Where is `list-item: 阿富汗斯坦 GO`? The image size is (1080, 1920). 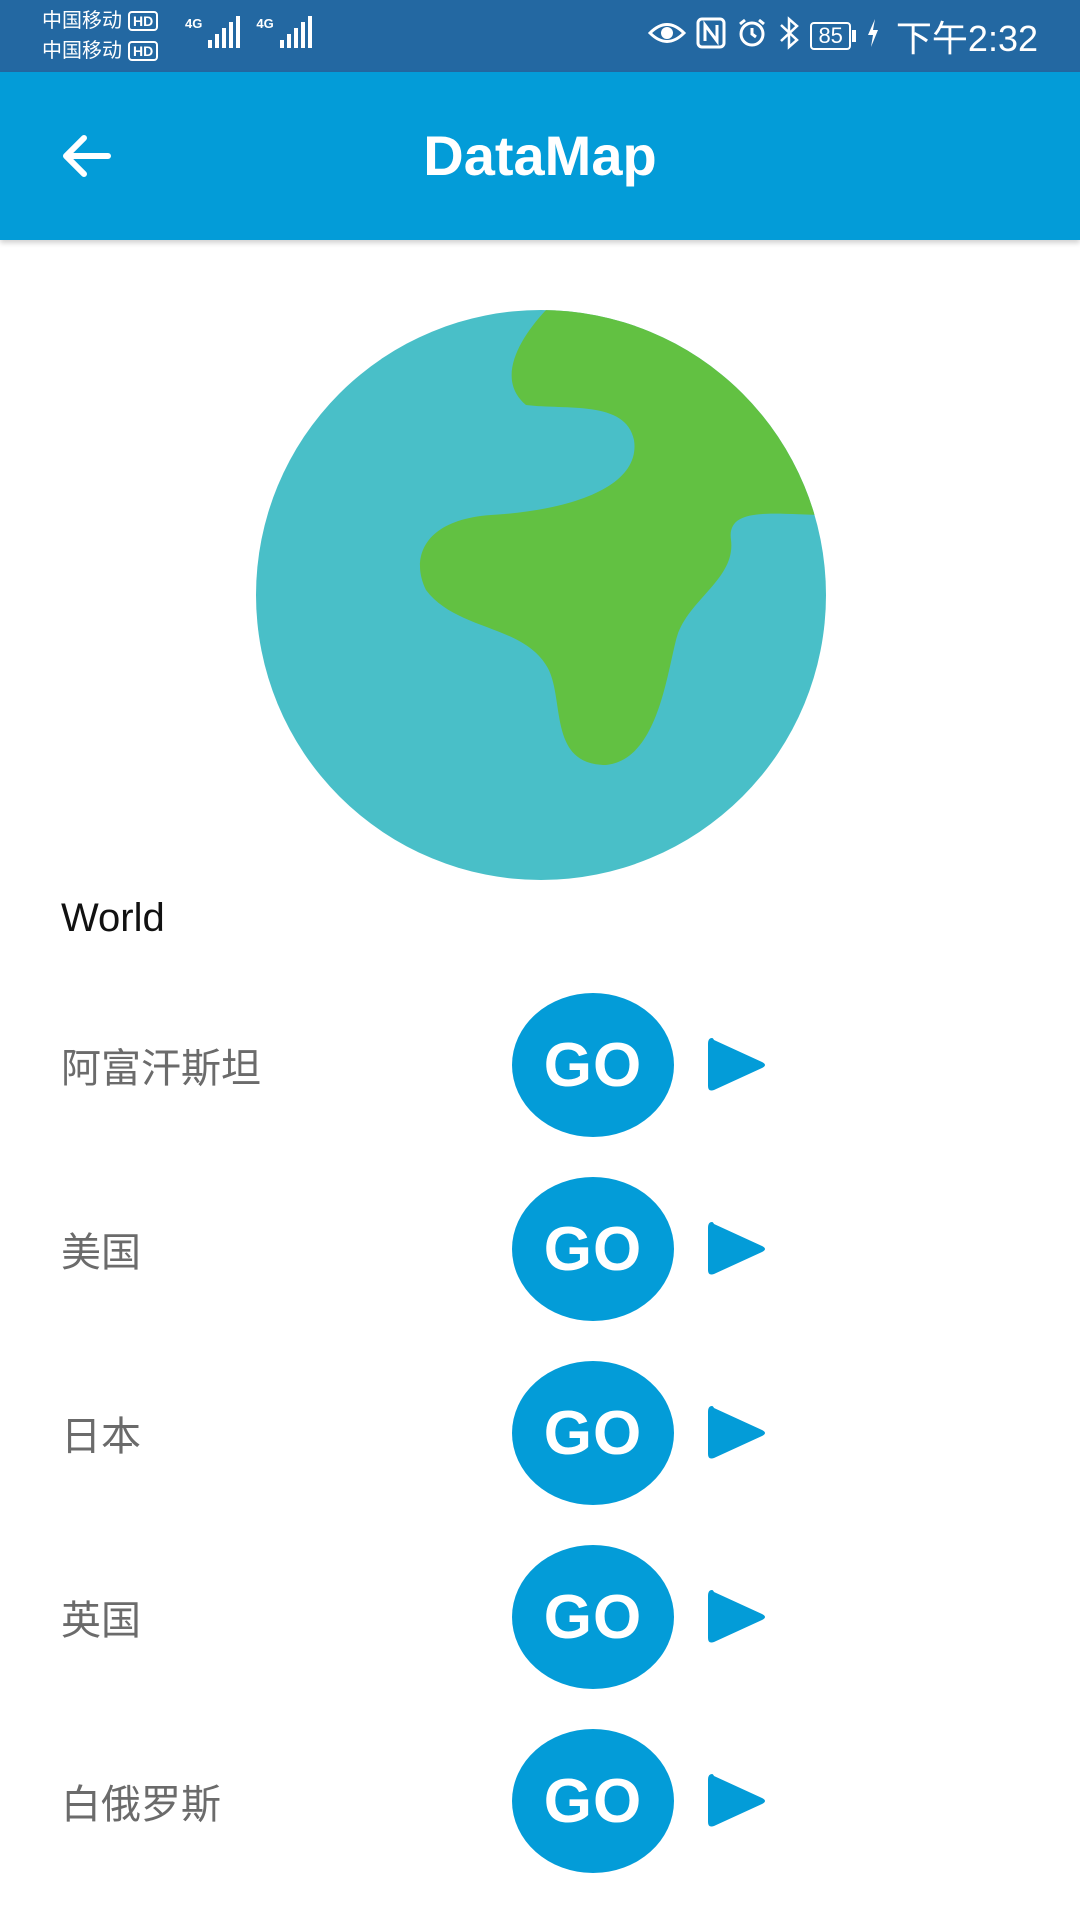 list-item: 阿富汗斯坦 GO is located at coordinates (540, 1065).